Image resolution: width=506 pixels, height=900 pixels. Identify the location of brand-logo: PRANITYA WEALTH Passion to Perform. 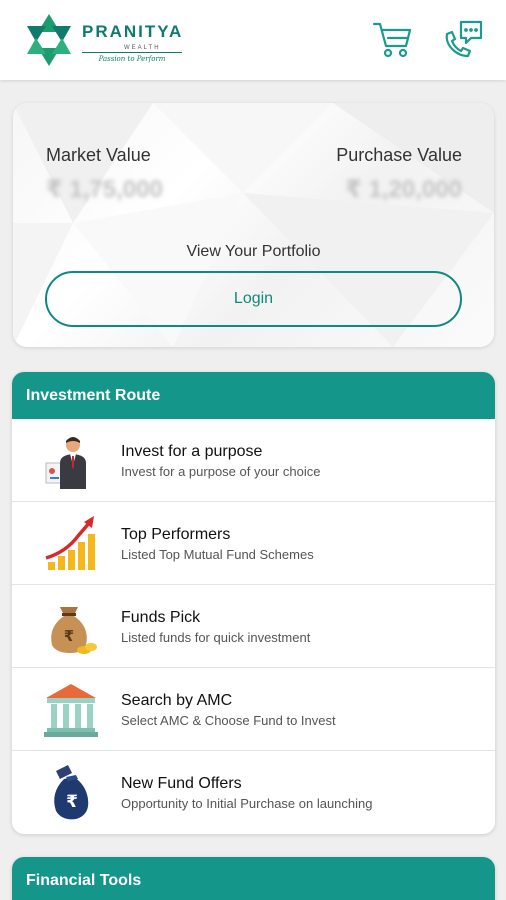
(109, 41).